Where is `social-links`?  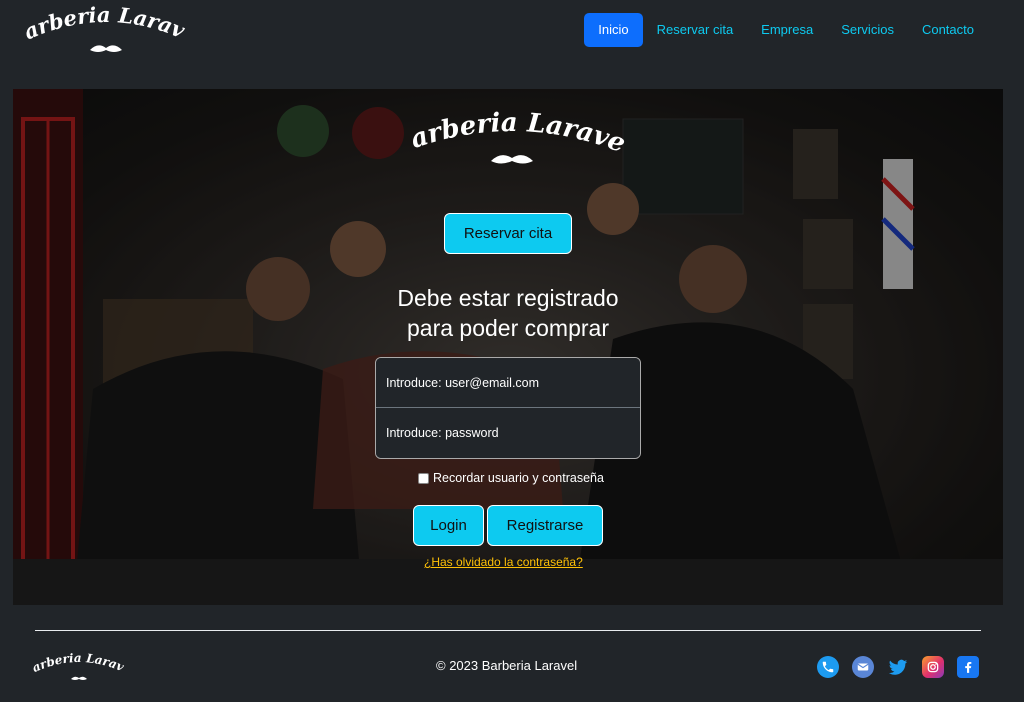
social-links is located at coordinates (898, 667).